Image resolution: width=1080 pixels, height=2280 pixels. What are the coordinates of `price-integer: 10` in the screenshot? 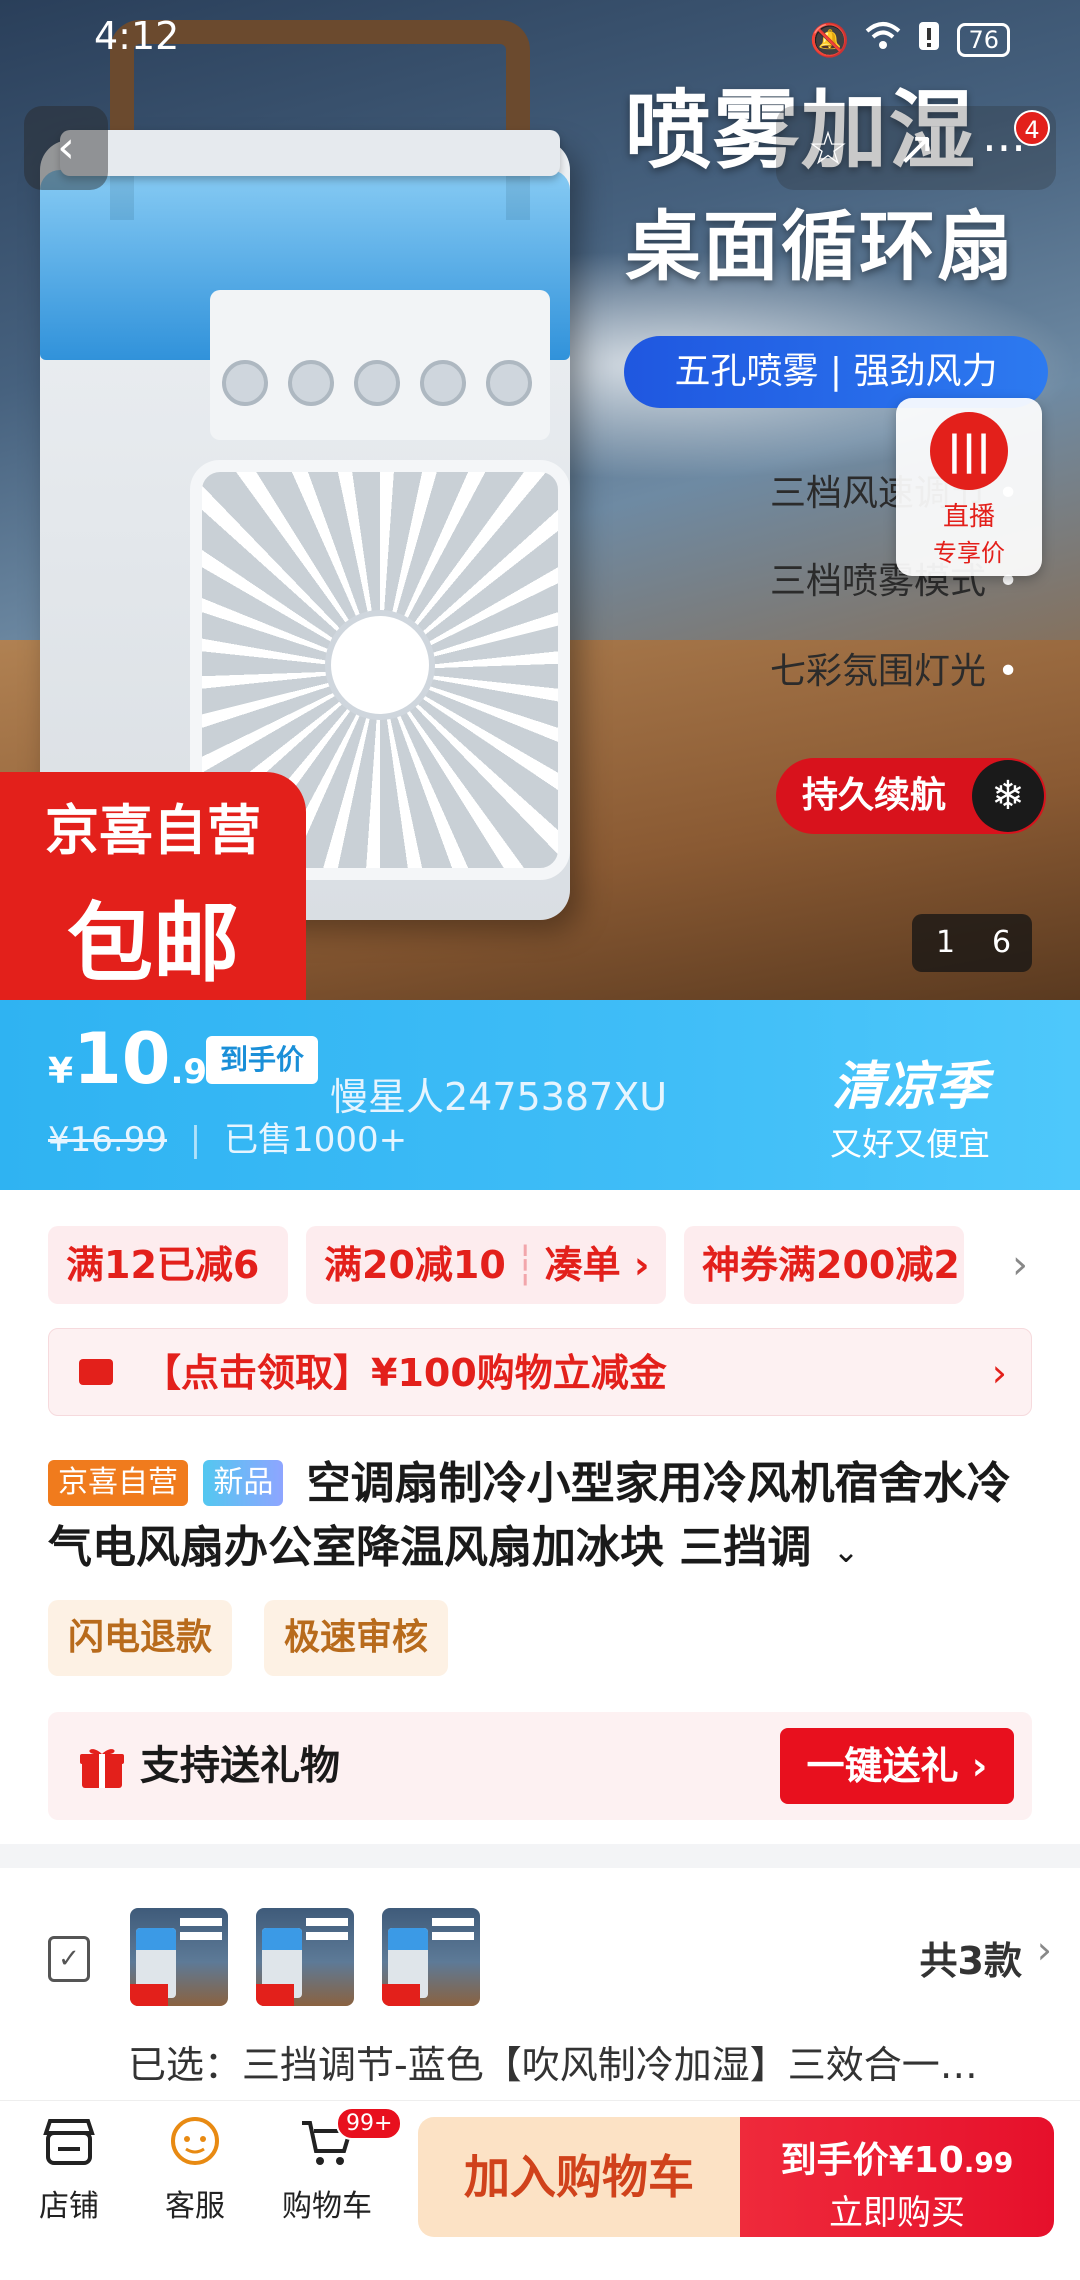 It's located at (122, 1059).